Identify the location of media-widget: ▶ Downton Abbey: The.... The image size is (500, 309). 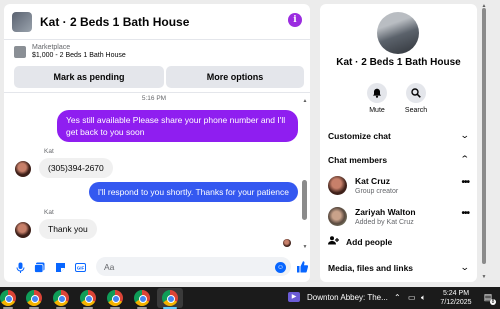
(338, 297).